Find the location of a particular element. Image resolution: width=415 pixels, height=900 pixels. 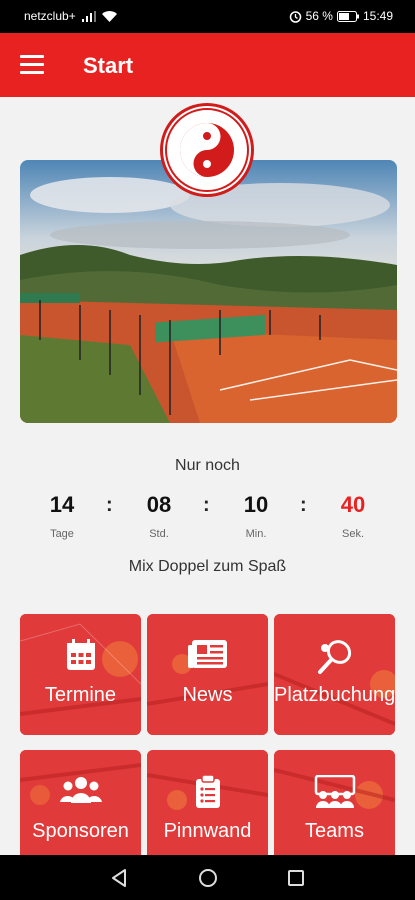

newspaper-icon is located at coordinates (207, 654).